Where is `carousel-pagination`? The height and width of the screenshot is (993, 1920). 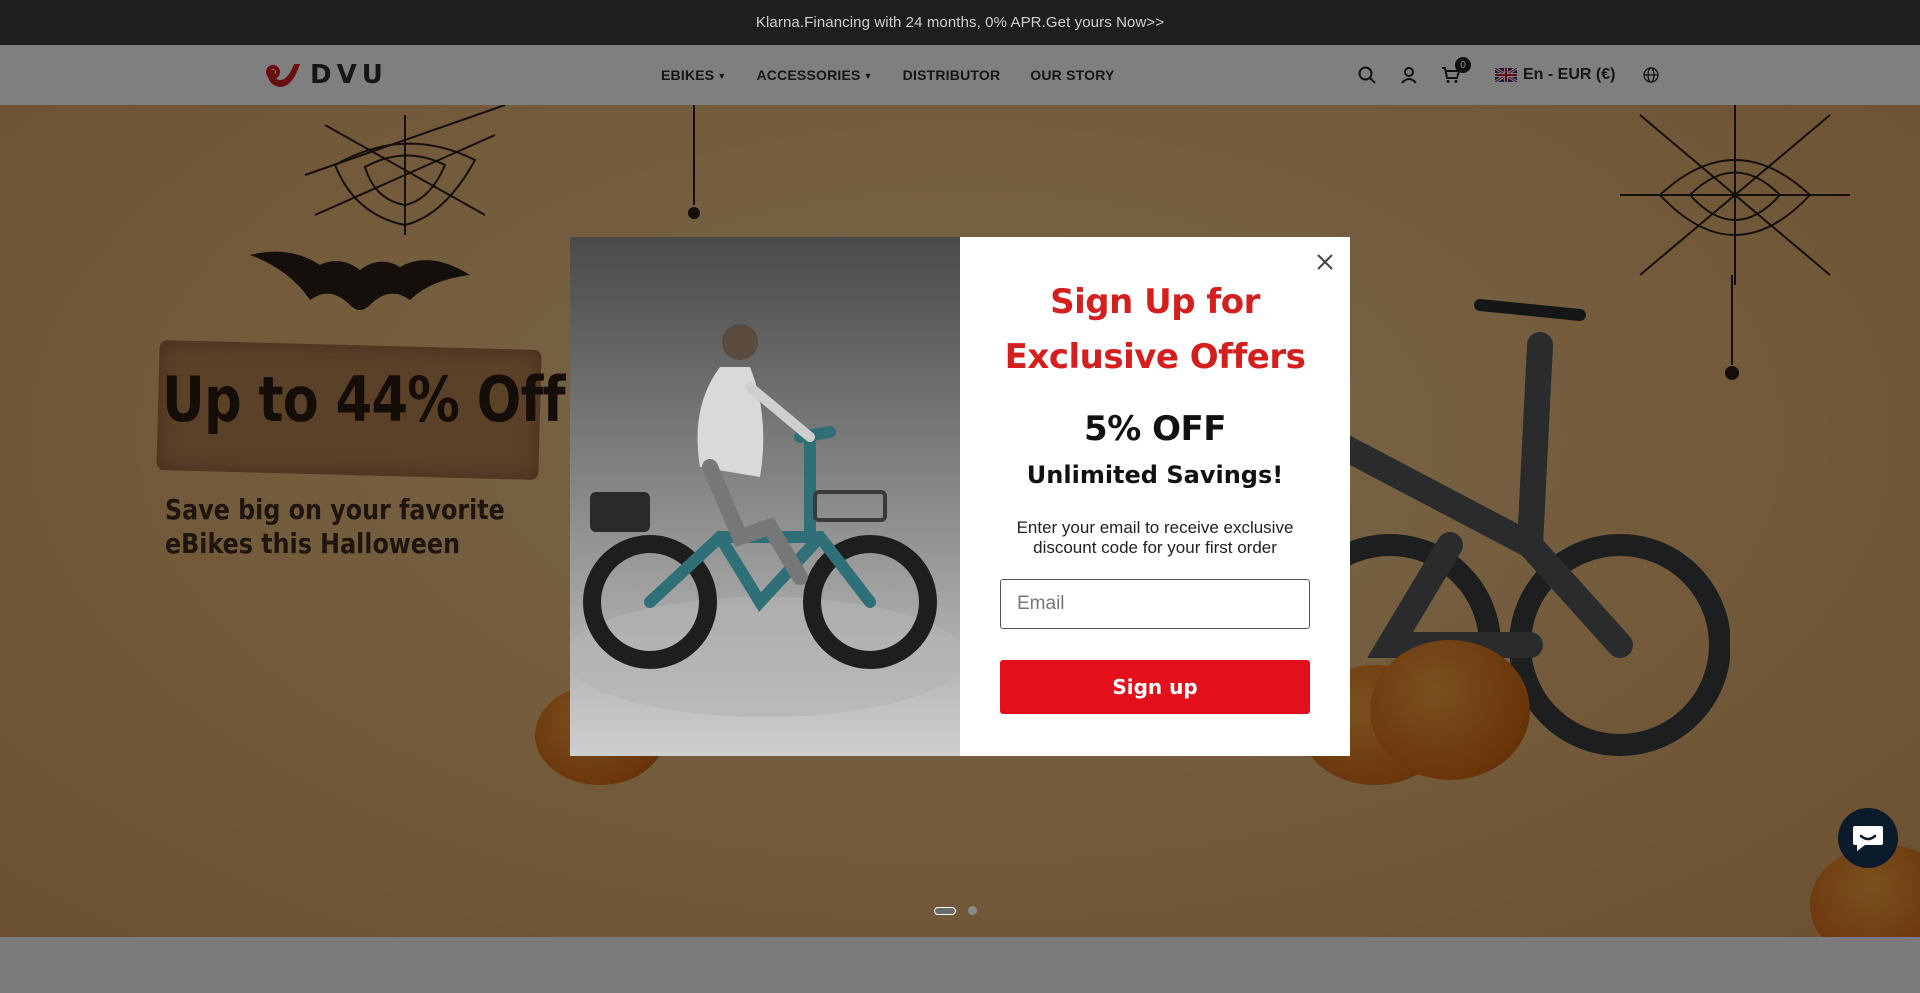 carousel-pagination is located at coordinates (955, 910).